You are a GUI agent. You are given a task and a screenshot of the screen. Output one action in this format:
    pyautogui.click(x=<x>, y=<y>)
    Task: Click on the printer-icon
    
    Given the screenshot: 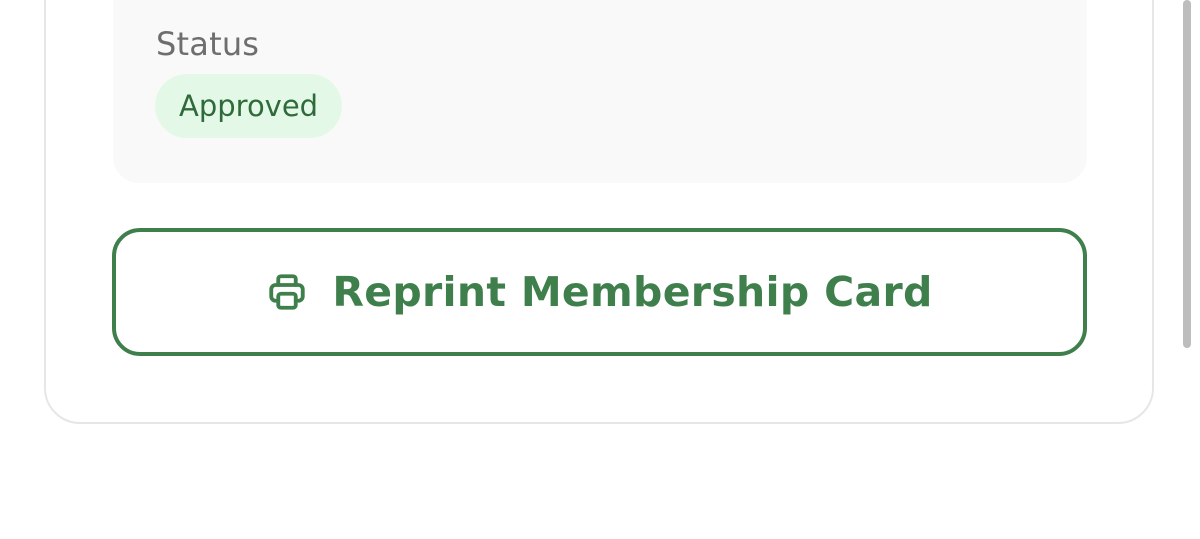 What is the action you would take?
    pyautogui.click(x=287, y=292)
    